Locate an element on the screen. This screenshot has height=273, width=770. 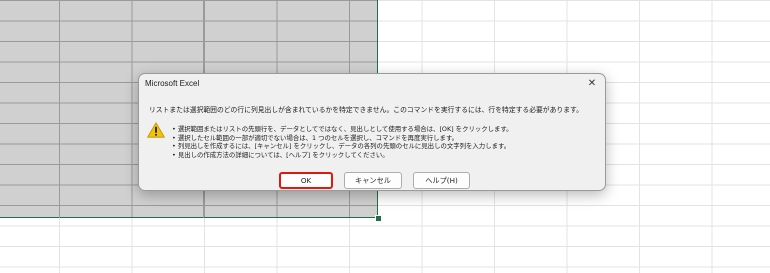
close-icon: ✕ is located at coordinates (592, 84).